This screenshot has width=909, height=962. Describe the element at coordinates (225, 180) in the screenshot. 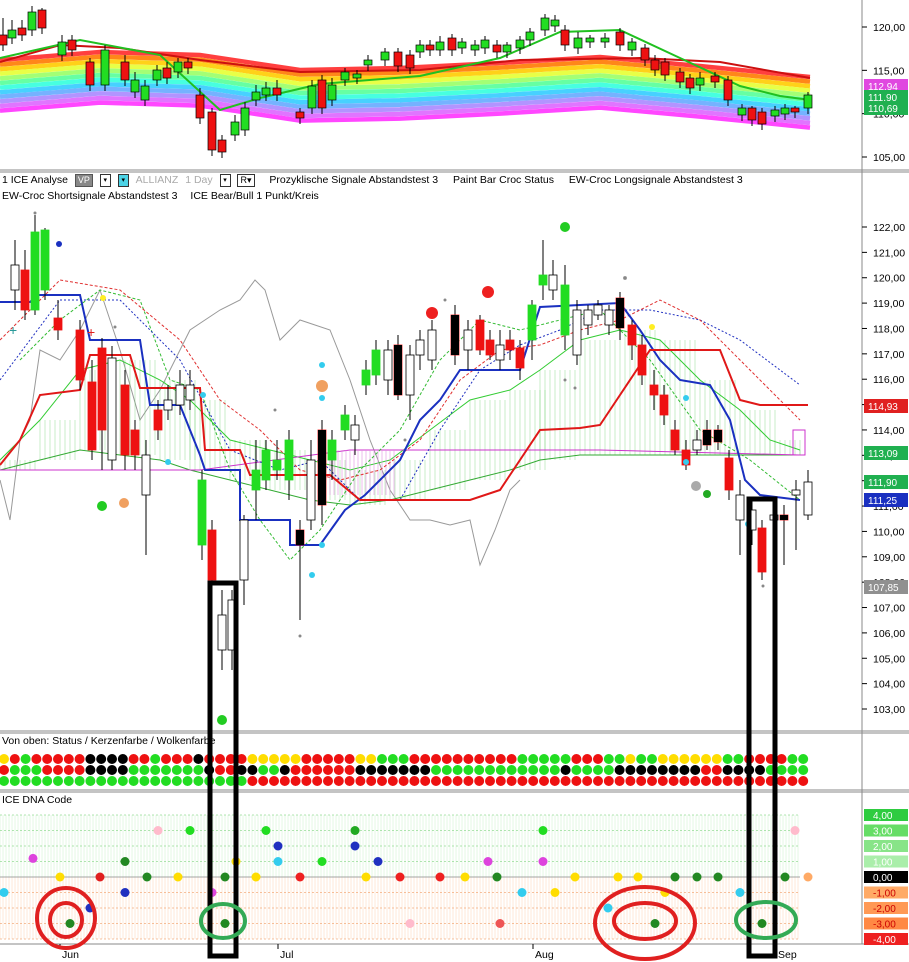

I see `interval-dropdown-icon: ▾` at that location.